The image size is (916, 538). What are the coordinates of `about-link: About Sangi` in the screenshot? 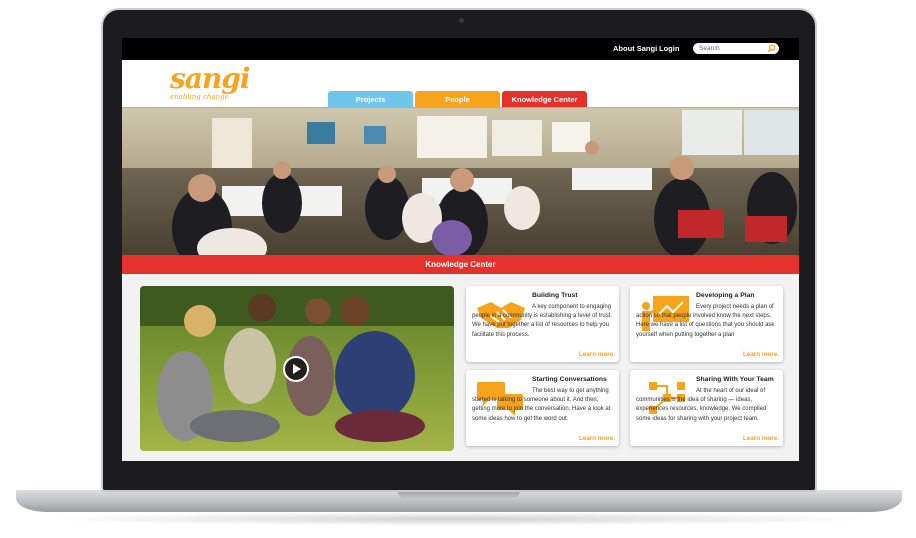 It's located at (635, 48).